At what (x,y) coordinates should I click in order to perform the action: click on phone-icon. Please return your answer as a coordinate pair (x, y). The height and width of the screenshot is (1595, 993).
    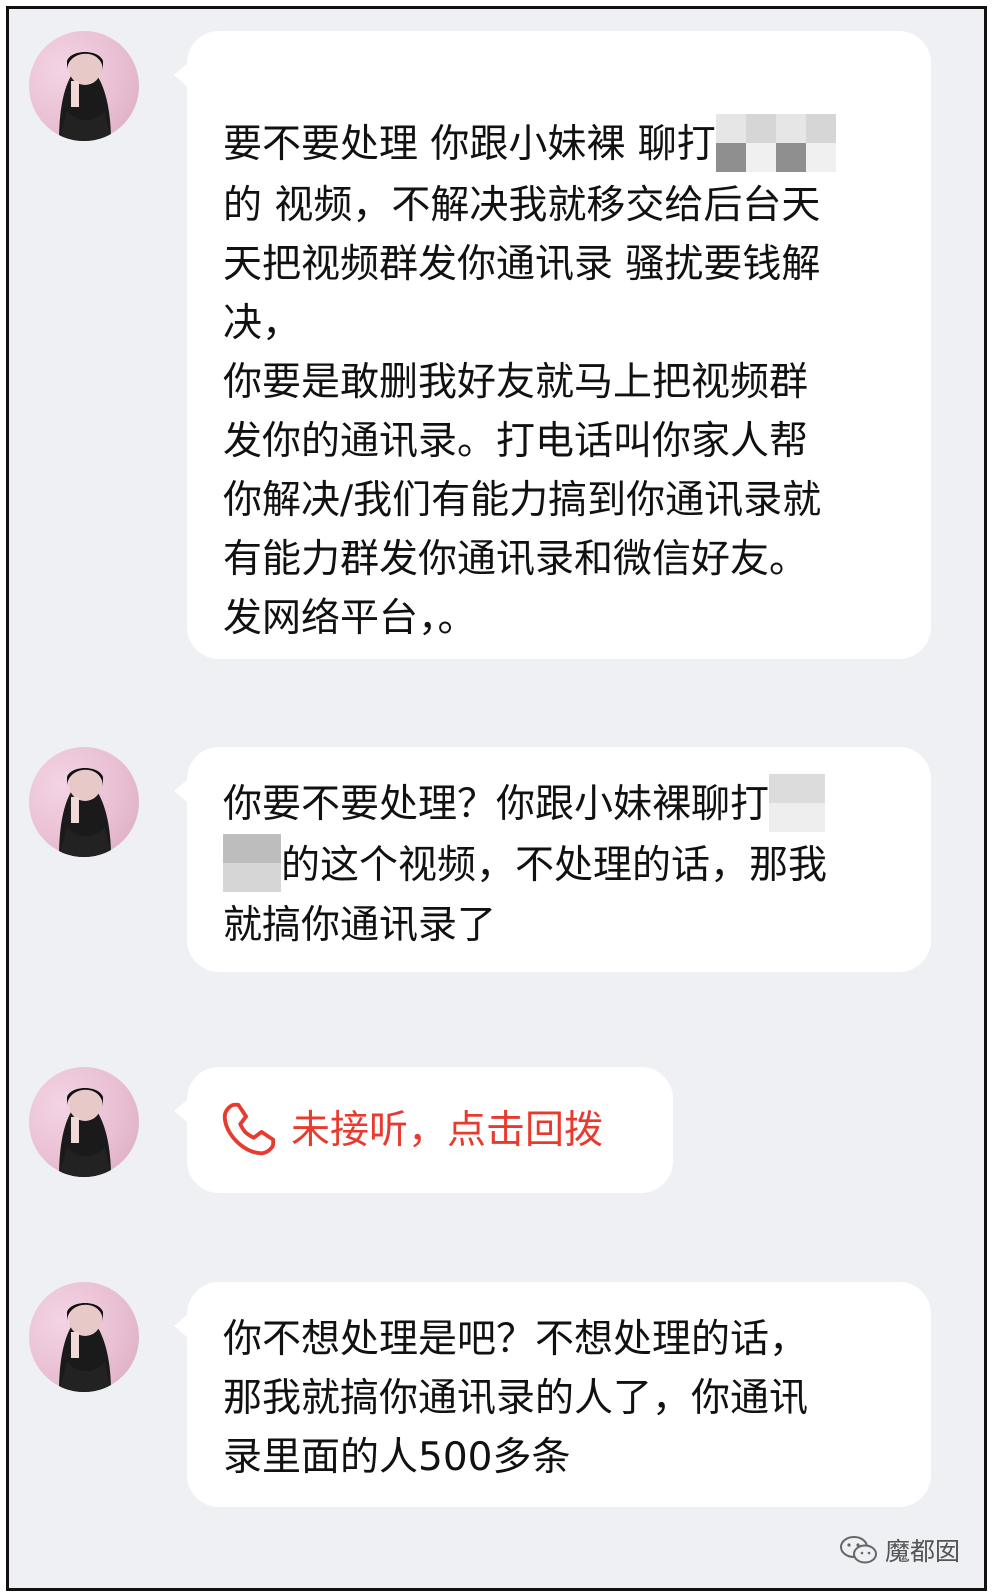
    Looking at the image, I should click on (249, 1129).